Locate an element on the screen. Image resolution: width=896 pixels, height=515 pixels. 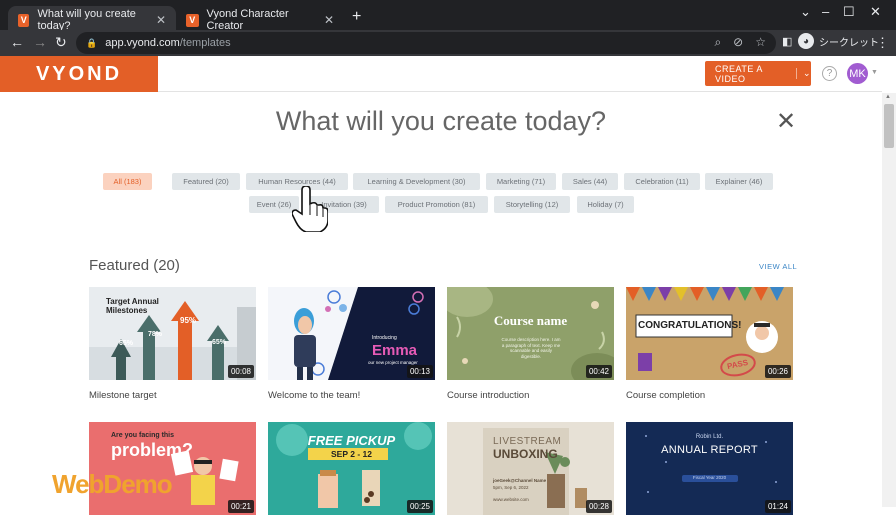
filter-sales: Sales (44) is located at coordinates (590, 181).